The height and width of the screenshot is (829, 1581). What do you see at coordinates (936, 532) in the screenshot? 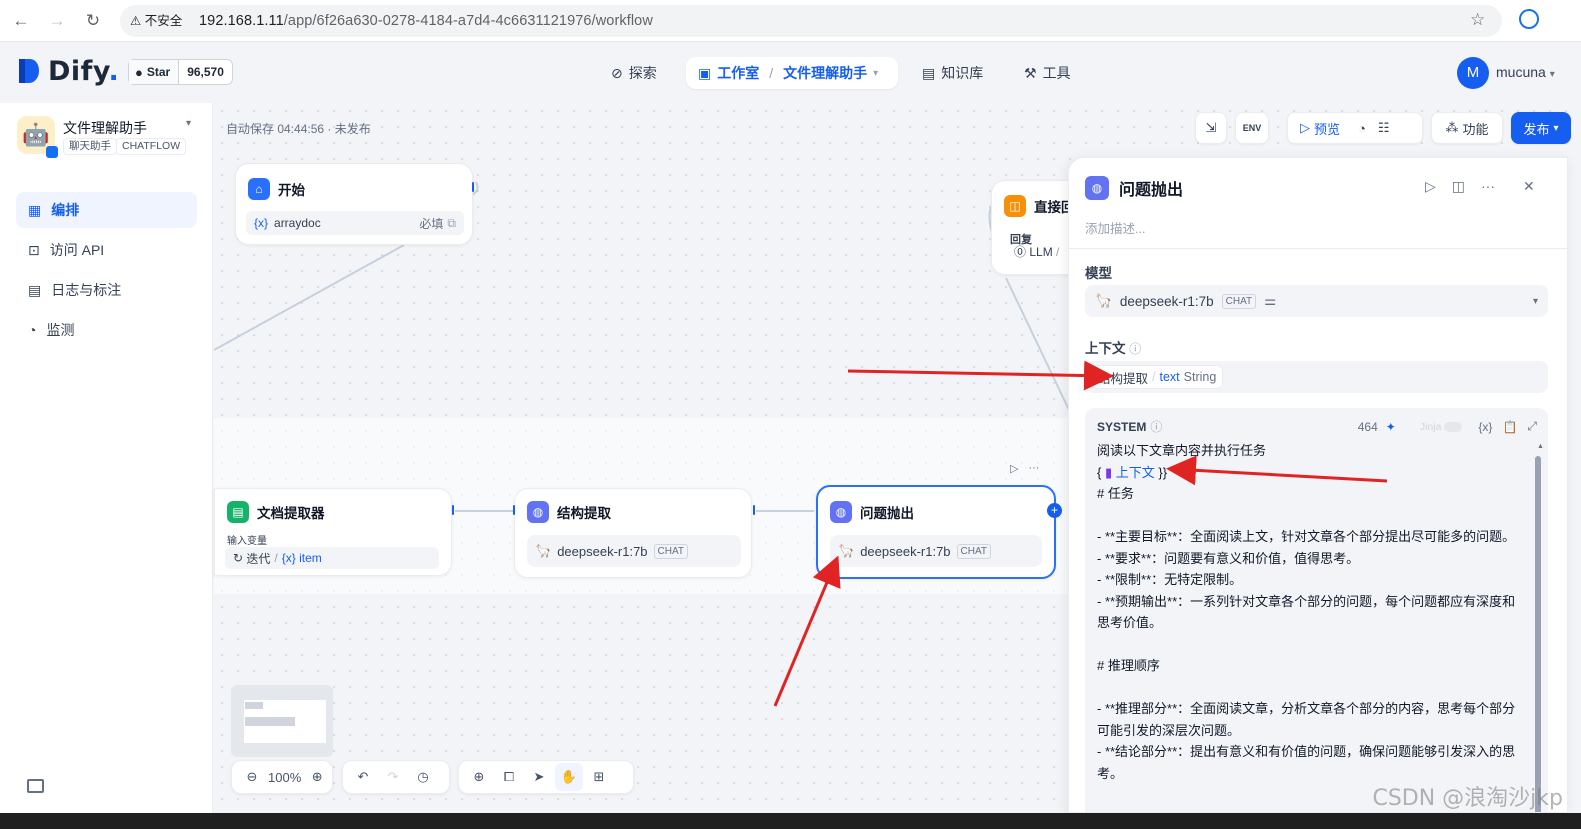
I see `node-question: ◍ 问题抛出 🦙 deepseek-r1:7b CHAT` at bounding box center [936, 532].